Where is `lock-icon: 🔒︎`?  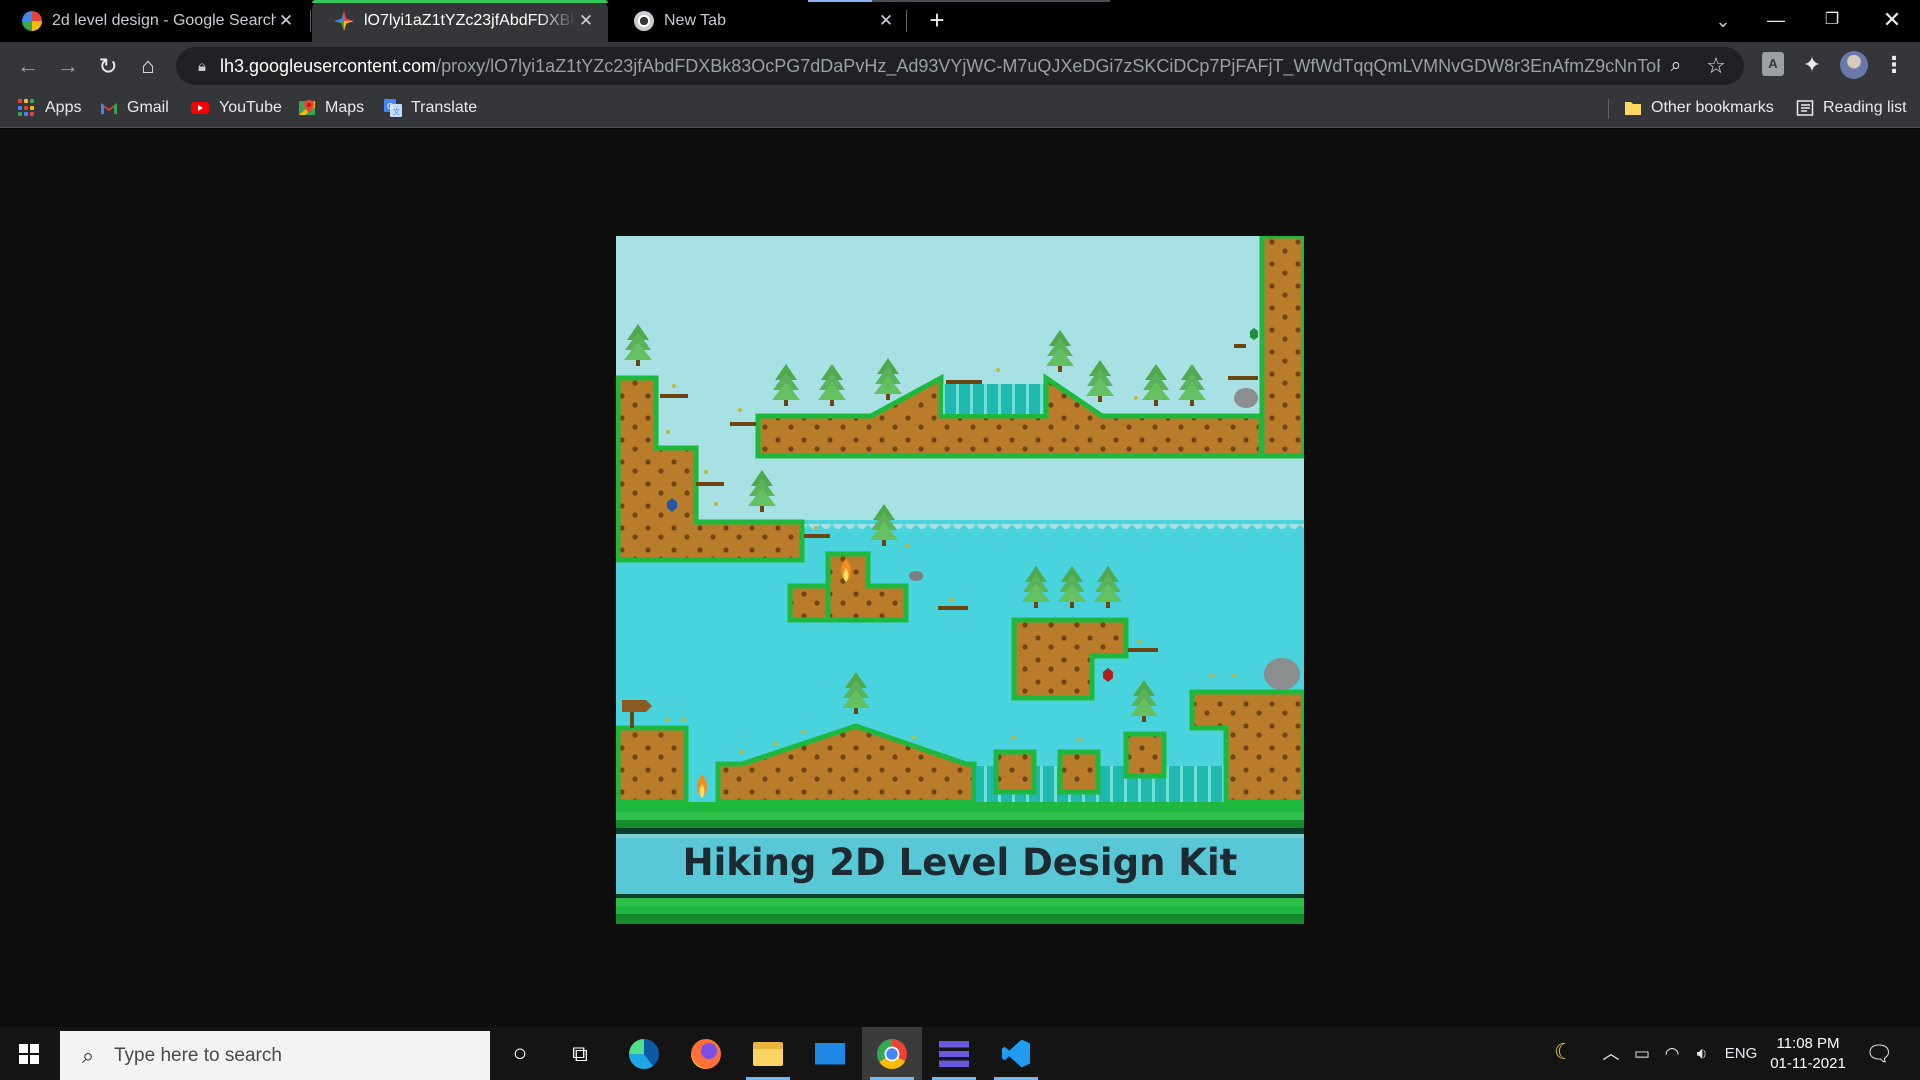
lock-icon: 🔒︎ is located at coordinates (202, 66).